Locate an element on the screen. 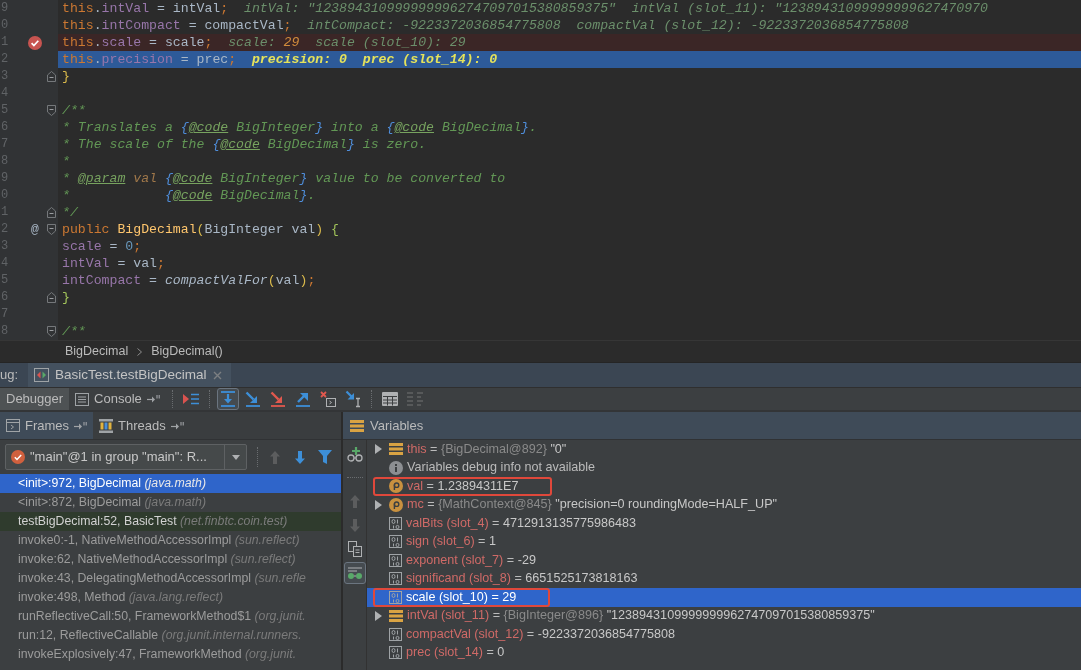 Image resolution: width=1081 pixels, height=670 pixels. code-line: this.scale = scale; is located at coordinates (137, 42).